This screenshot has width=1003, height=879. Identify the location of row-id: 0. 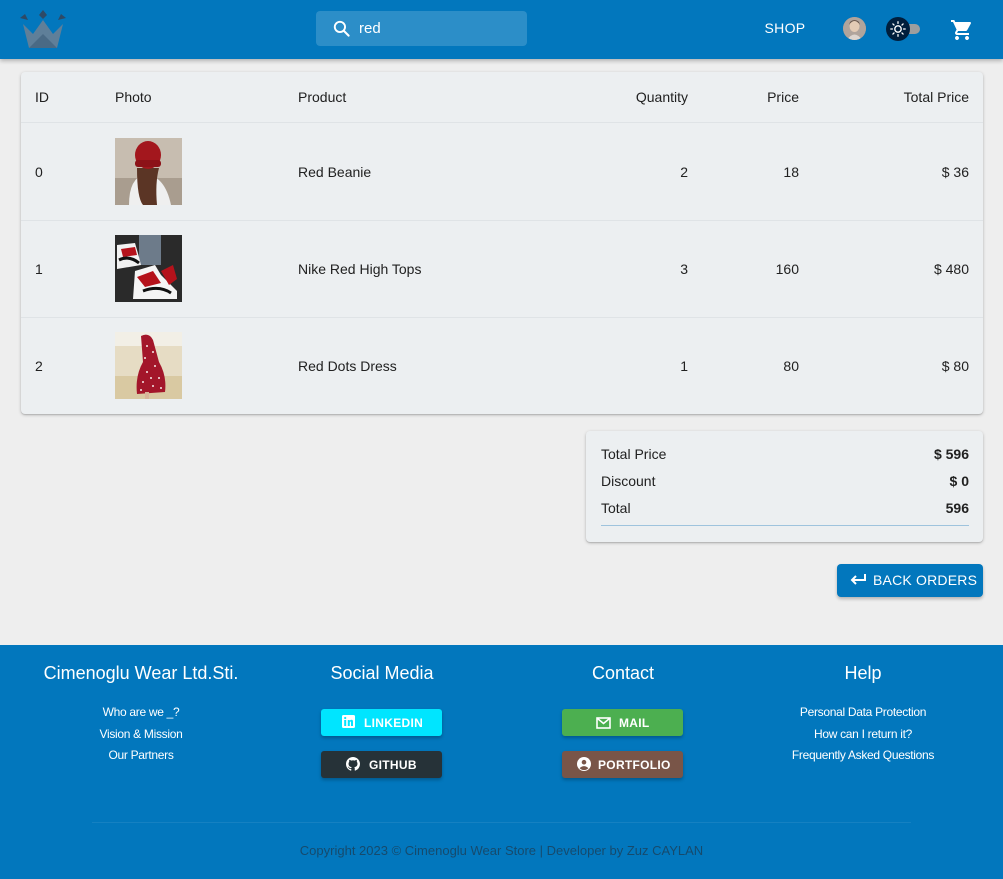
(39, 172).